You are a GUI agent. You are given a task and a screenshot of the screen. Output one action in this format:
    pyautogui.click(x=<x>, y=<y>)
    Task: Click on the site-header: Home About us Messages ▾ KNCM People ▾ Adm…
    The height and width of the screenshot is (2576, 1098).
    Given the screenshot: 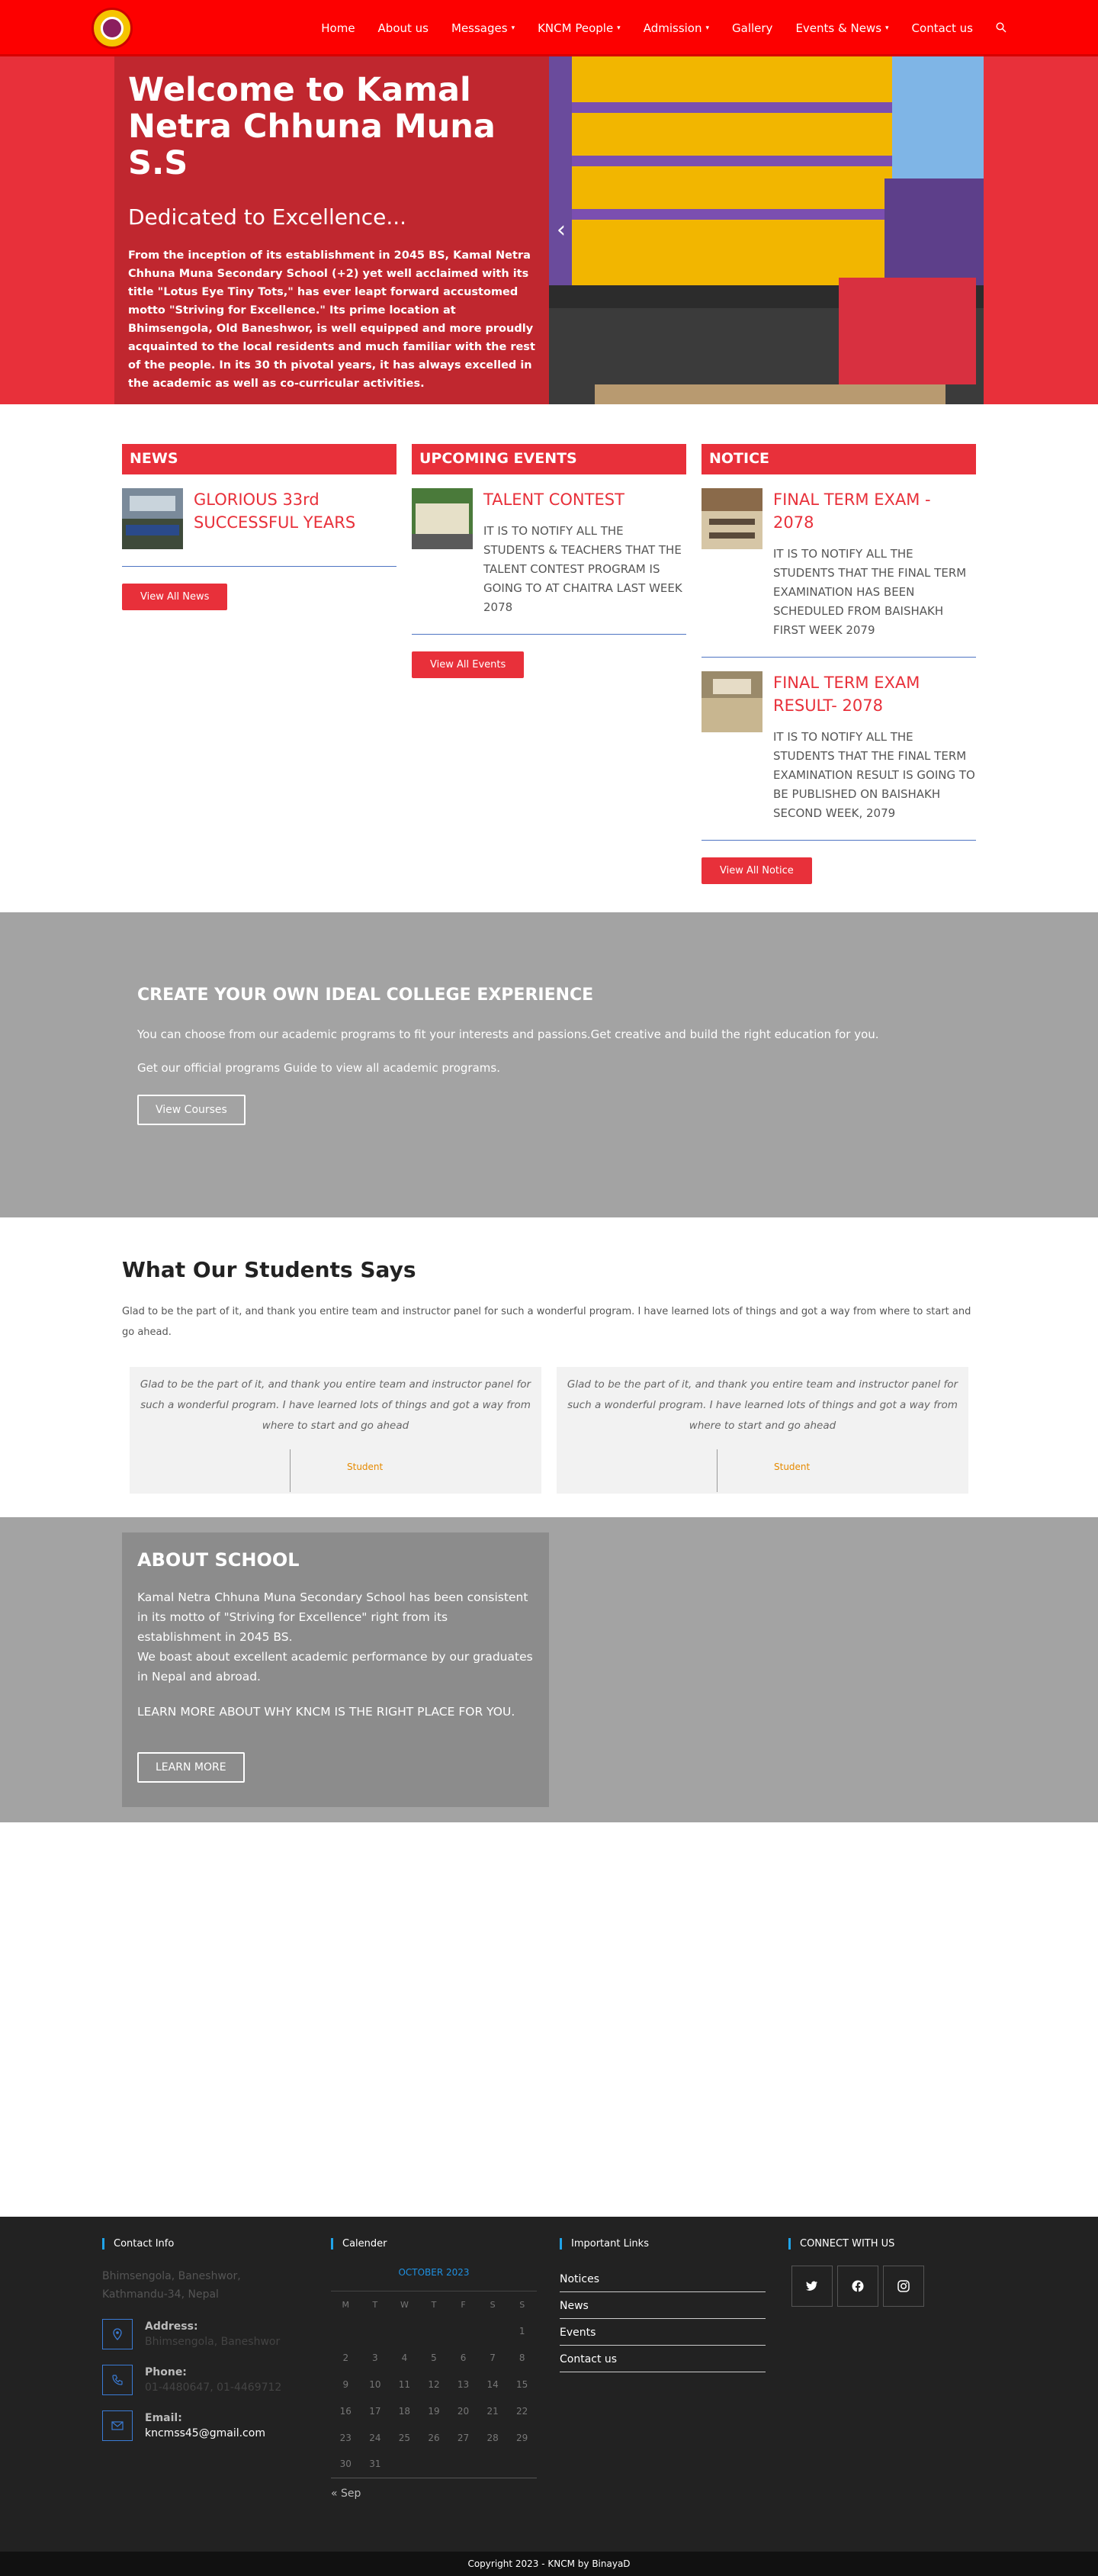 What is the action you would take?
    pyautogui.click(x=549, y=28)
    